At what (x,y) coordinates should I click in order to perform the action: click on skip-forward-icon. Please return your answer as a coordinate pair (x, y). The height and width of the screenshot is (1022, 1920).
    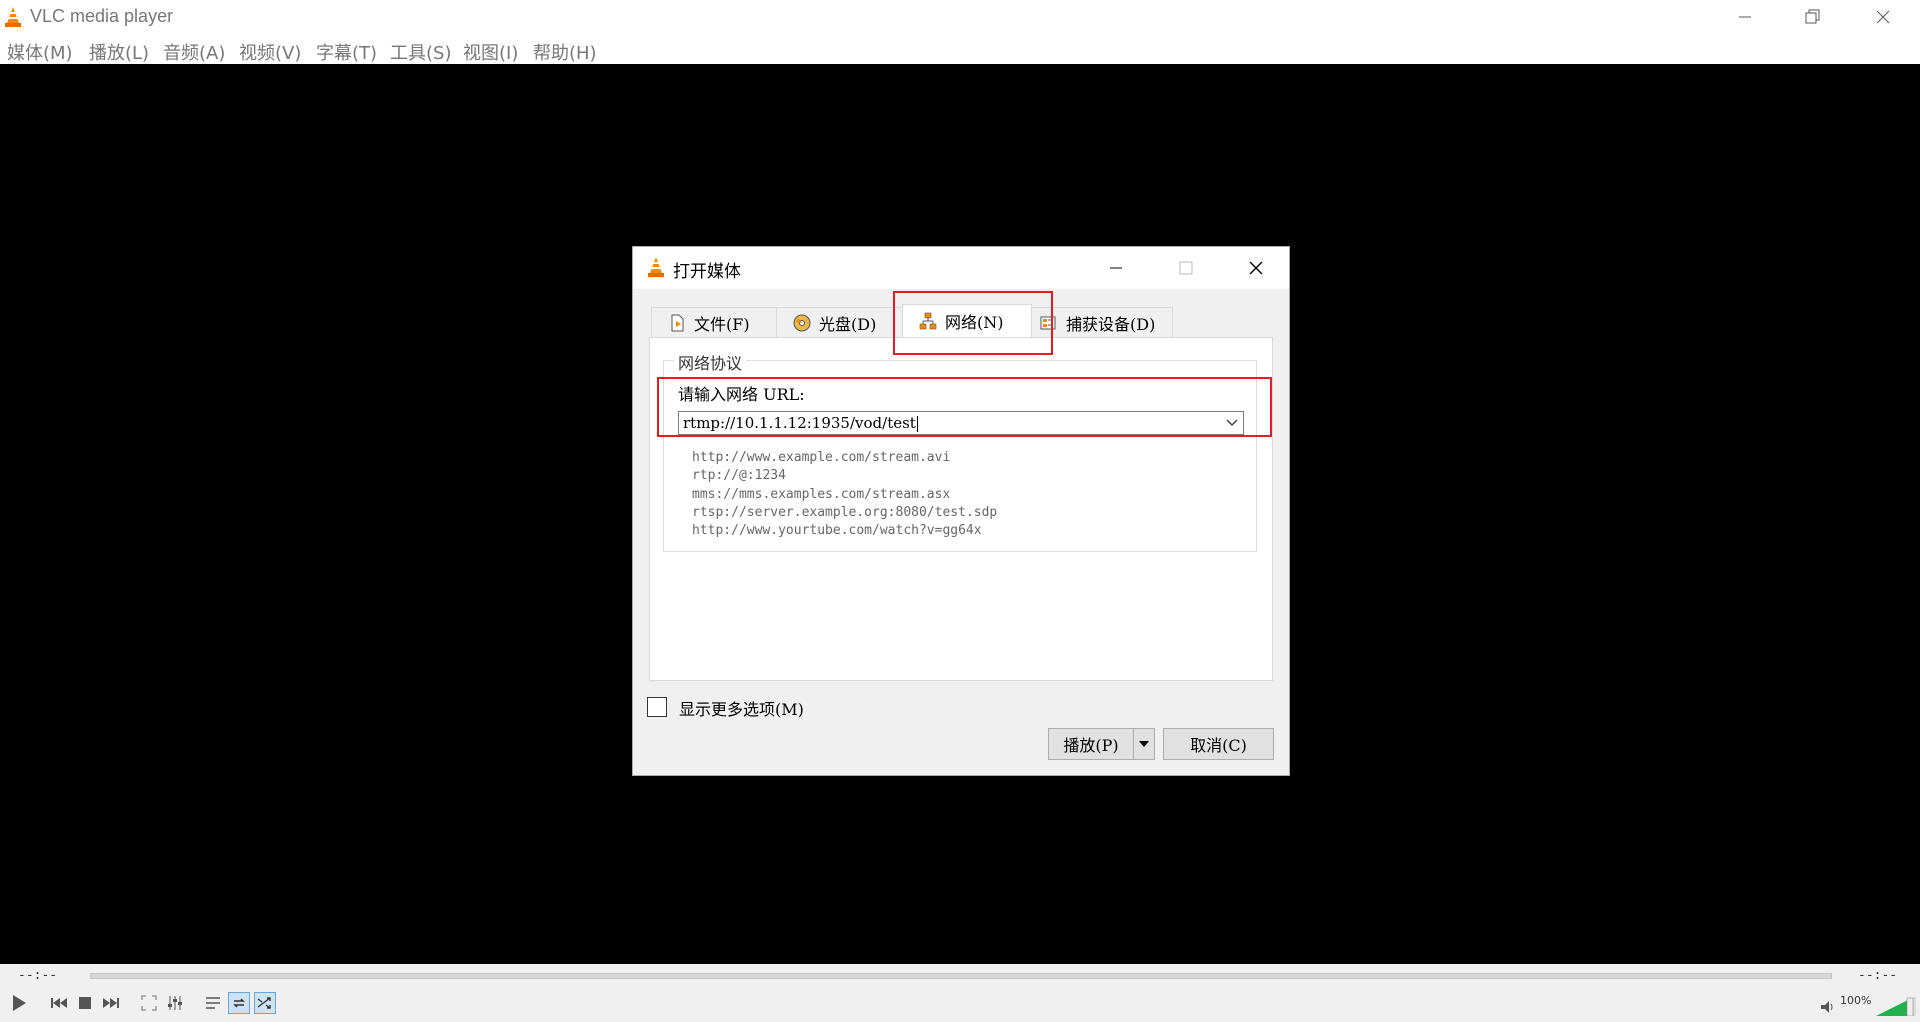
    Looking at the image, I should click on (111, 1003).